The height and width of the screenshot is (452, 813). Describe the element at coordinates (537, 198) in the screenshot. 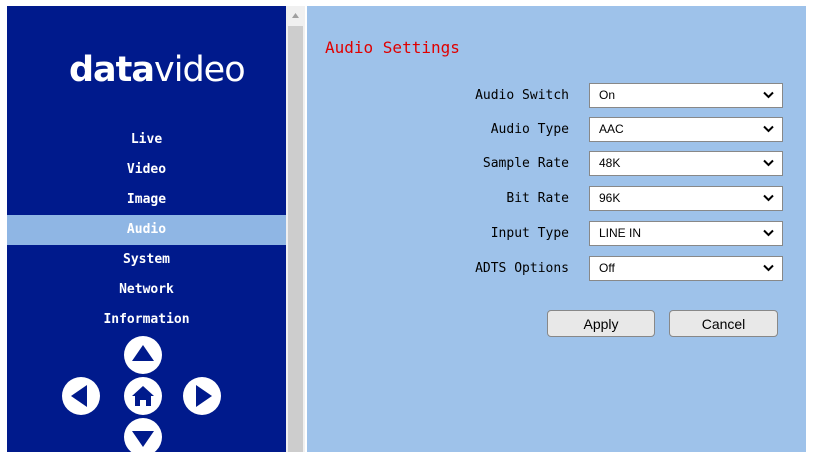

I see `field-label: Bit Rate` at that location.